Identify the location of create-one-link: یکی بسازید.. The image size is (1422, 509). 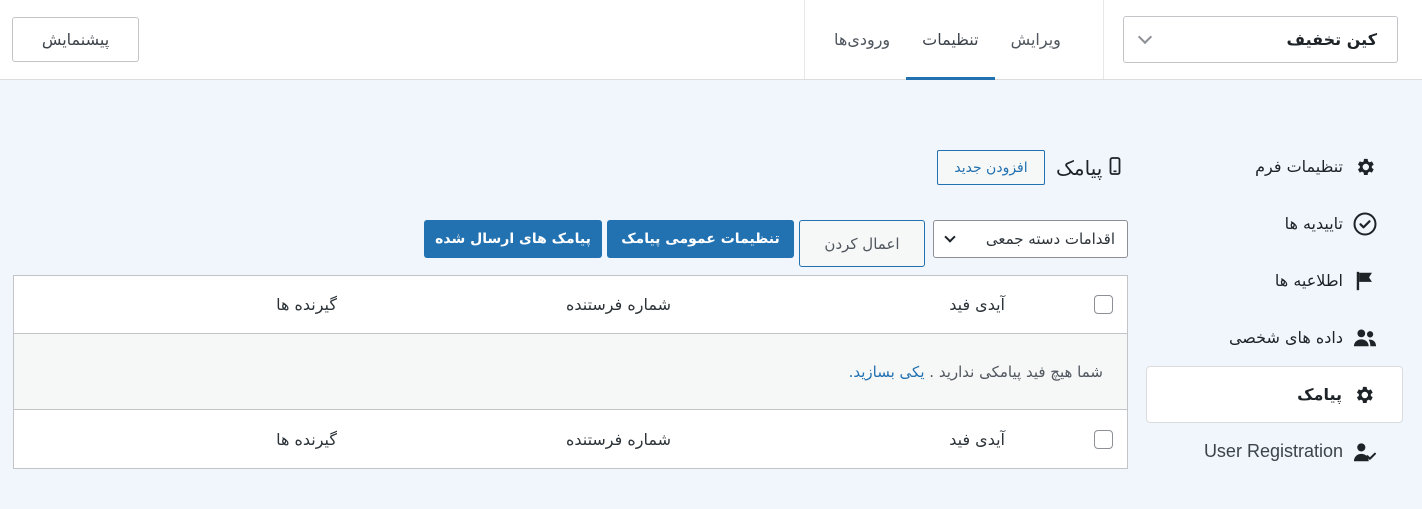
(887, 372).